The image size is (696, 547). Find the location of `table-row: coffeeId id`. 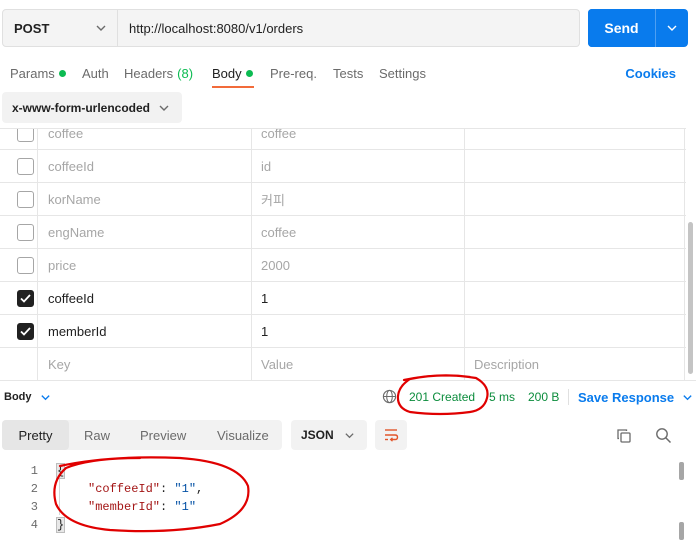

table-row: coffeeId id is located at coordinates (343, 166).